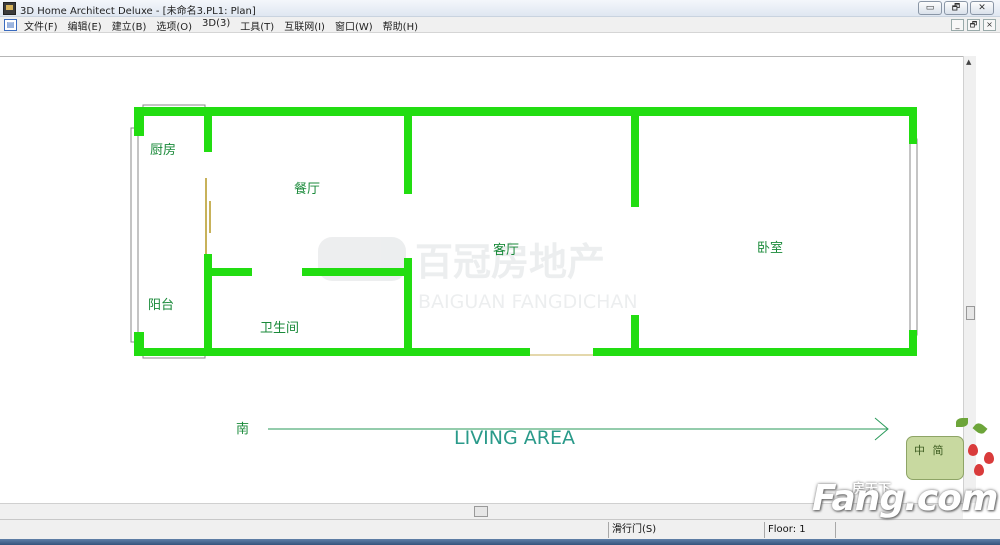 The image size is (1000, 545). I want to click on wall-dining-living-top, so click(408, 150).